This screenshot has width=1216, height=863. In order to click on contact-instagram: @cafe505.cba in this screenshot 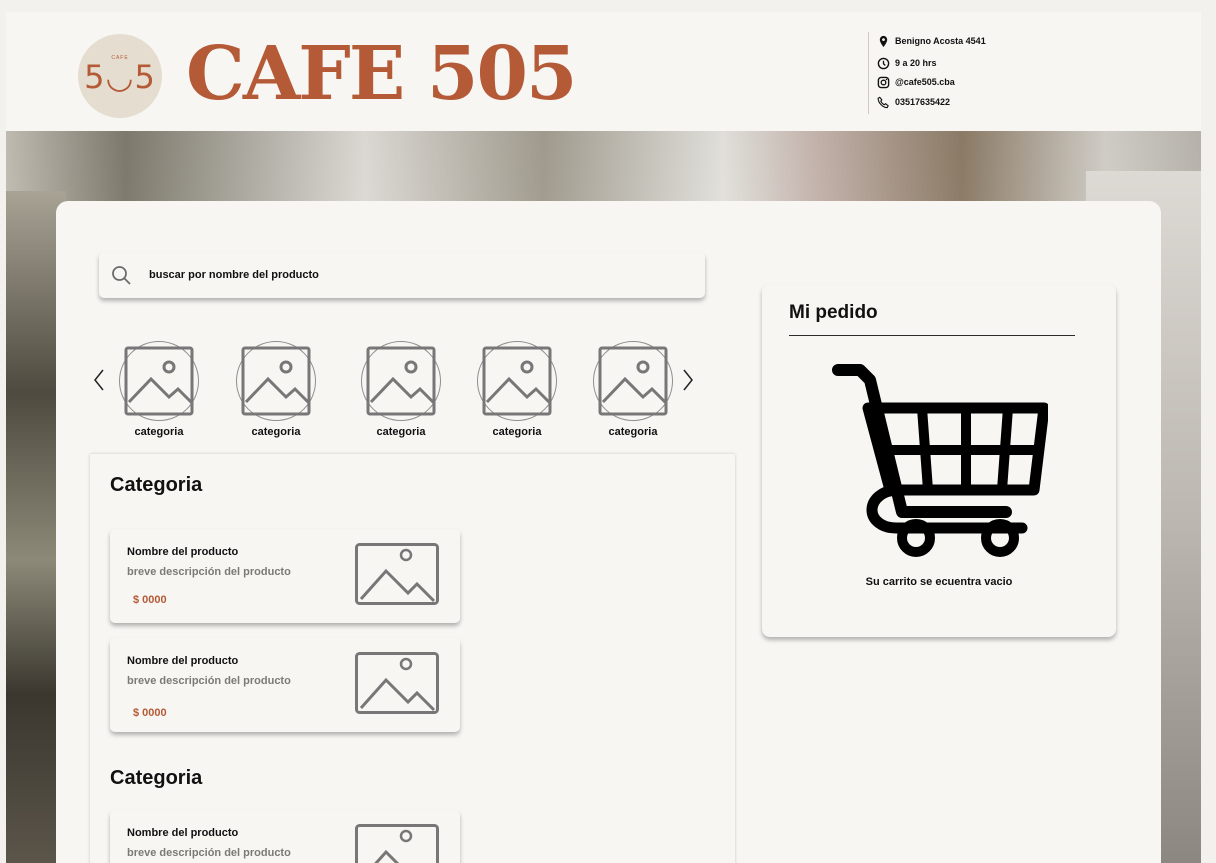, I will do `click(916, 82)`.